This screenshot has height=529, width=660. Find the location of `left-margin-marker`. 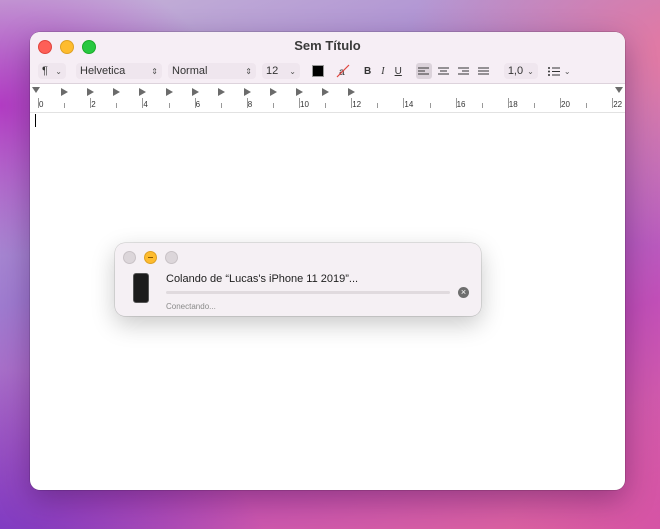

left-margin-marker is located at coordinates (36, 90).